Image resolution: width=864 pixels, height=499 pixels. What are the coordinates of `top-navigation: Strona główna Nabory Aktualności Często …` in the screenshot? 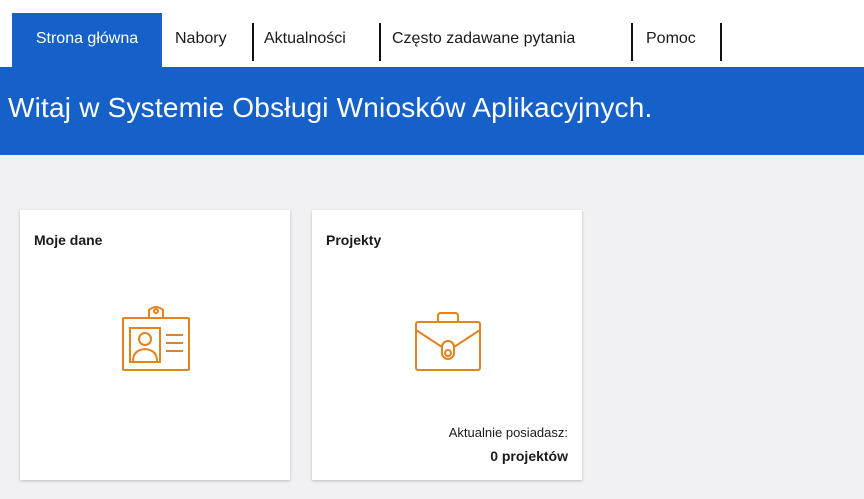 It's located at (432, 33).